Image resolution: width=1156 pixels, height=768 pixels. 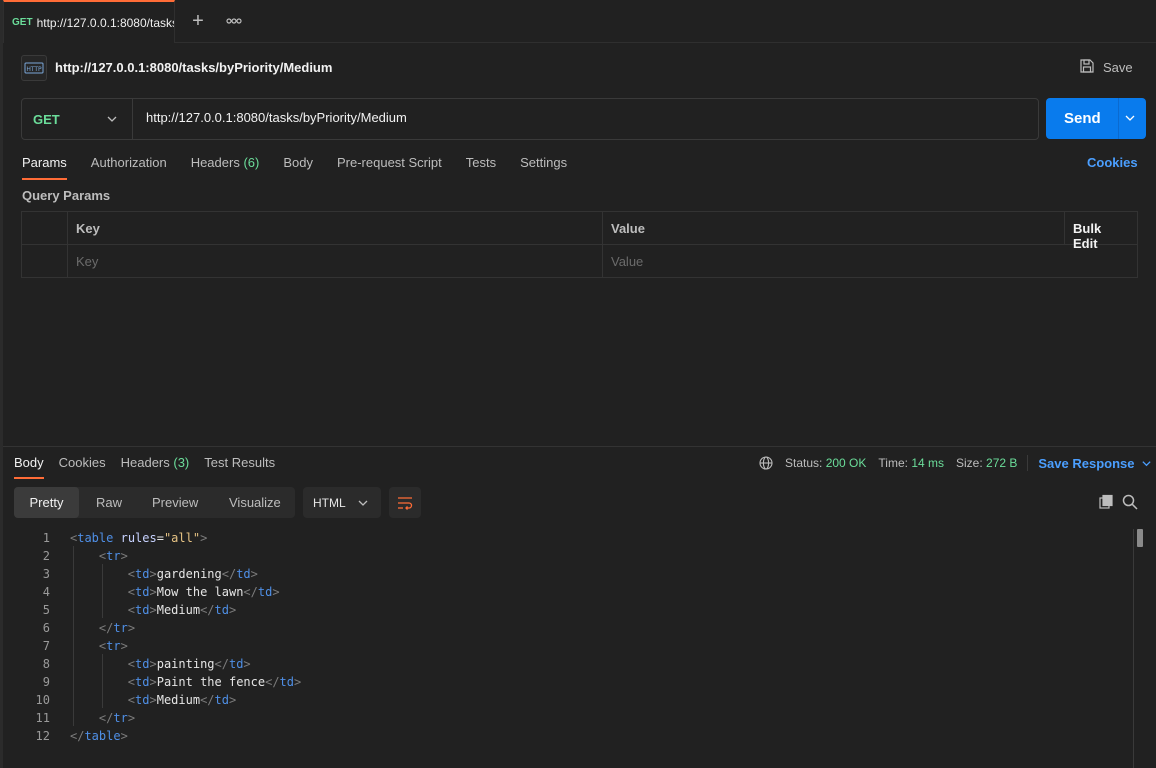 I want to click on size-value: 272 B, so click(x=1001, y=463).